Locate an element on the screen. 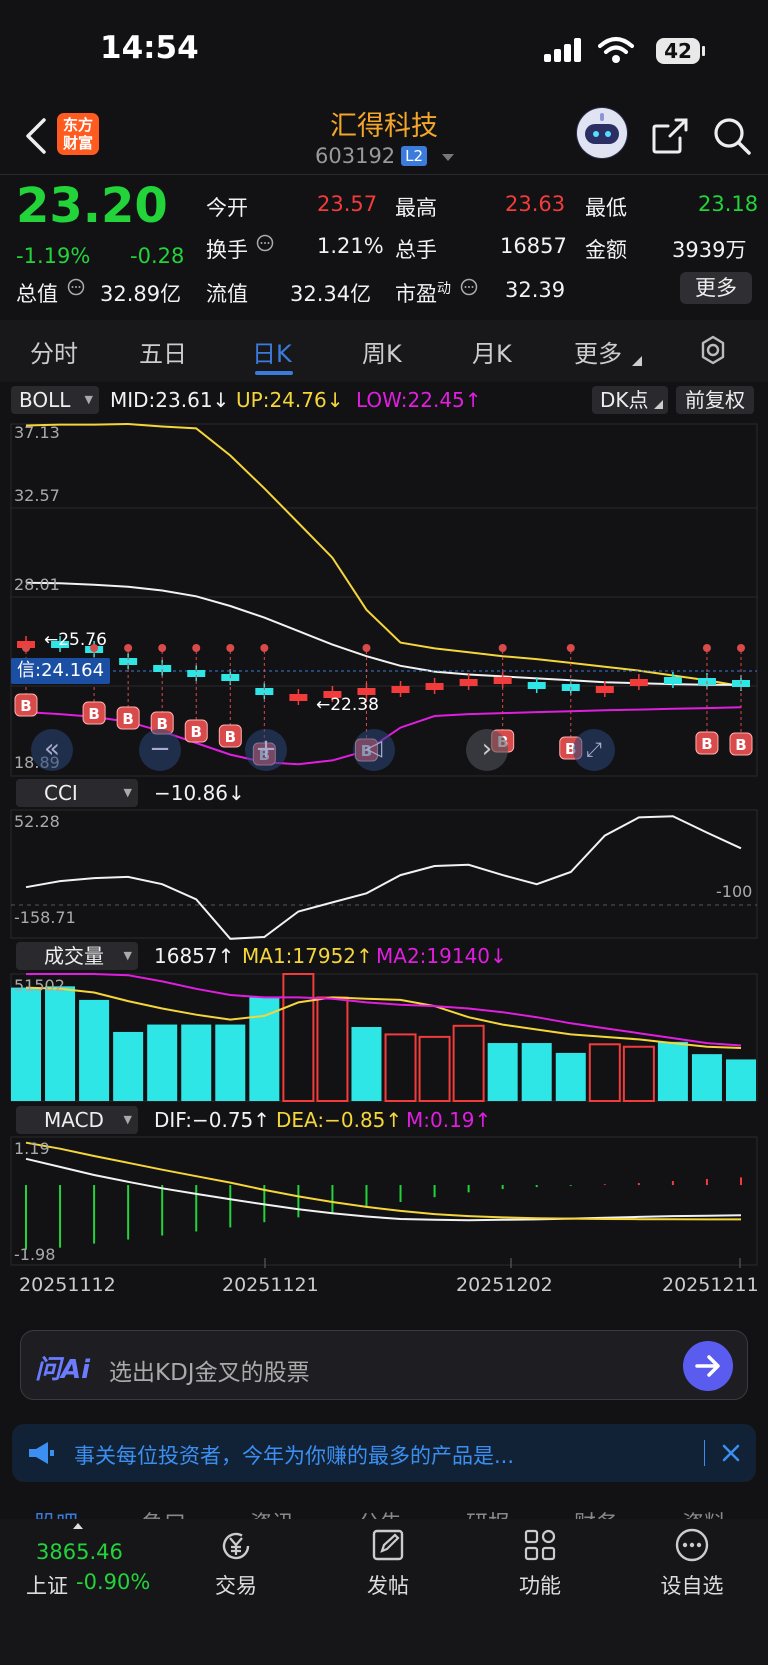 The height and width of the screenshot is (1665, 768). amount-value: 3939万 is located at coordinates (709, 250).